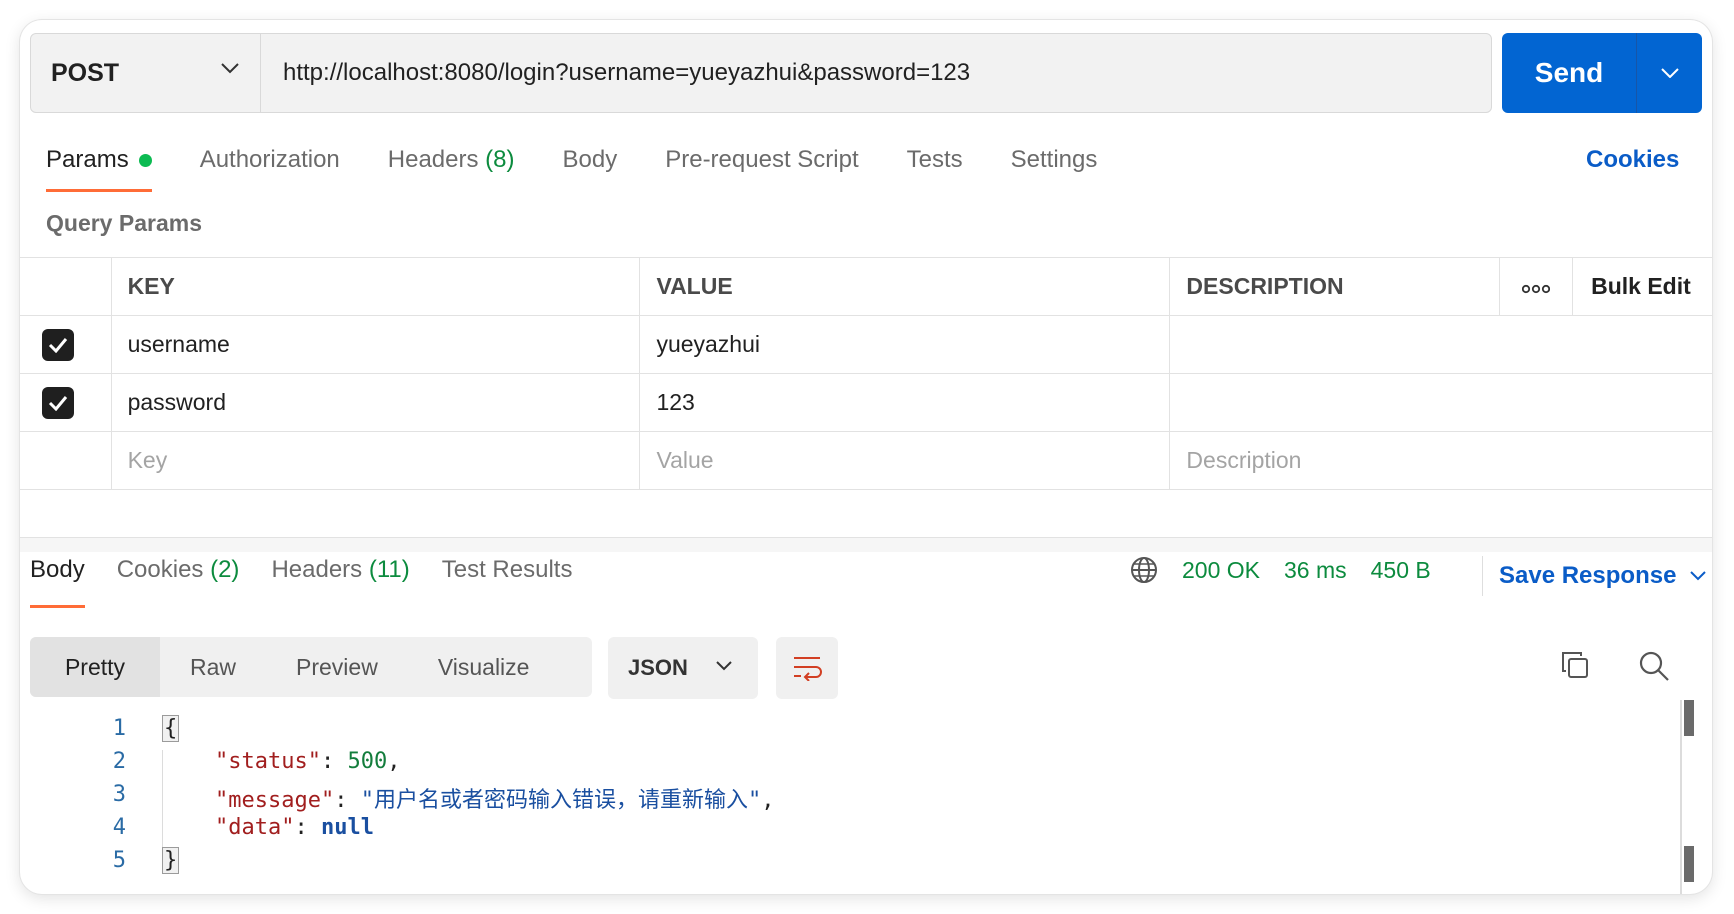 This screenshot has height=914, width=1734. What do you see at coordinates (146, 73) in the screenshot?
I see `method-select: POST` at bounding box center [146, 73].